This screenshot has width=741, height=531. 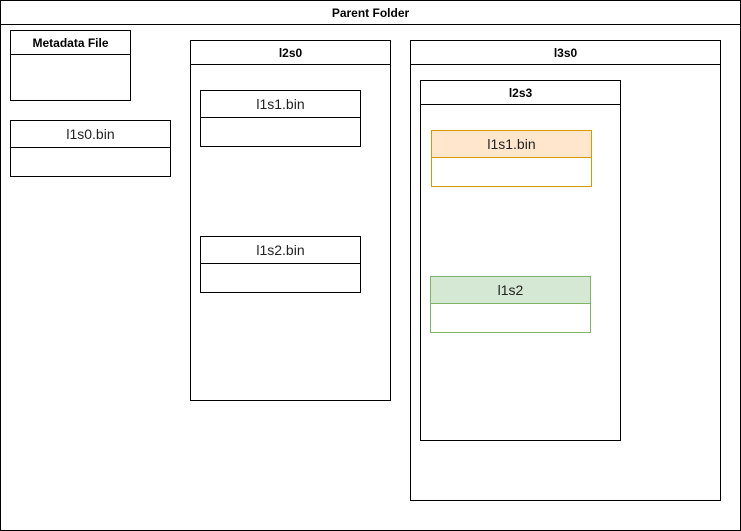 I want to click on file-box-l2s0-l1s2: l1s2.bin, so click(x=280, y=264).